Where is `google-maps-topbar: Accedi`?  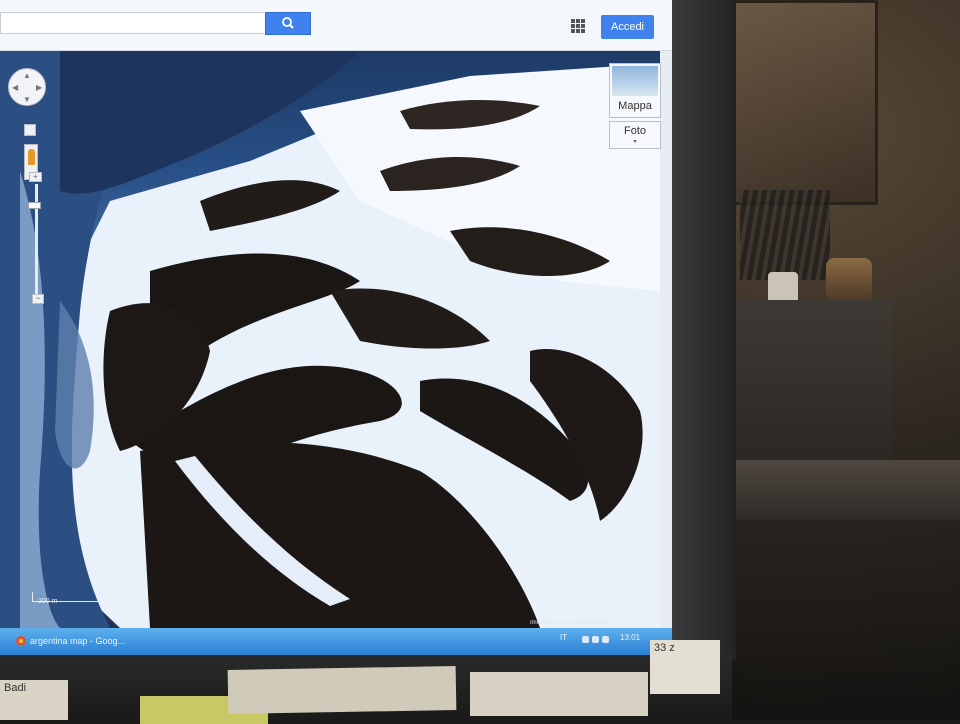 google-maps-topbar: Accedi is located at coordinates (336, 25).